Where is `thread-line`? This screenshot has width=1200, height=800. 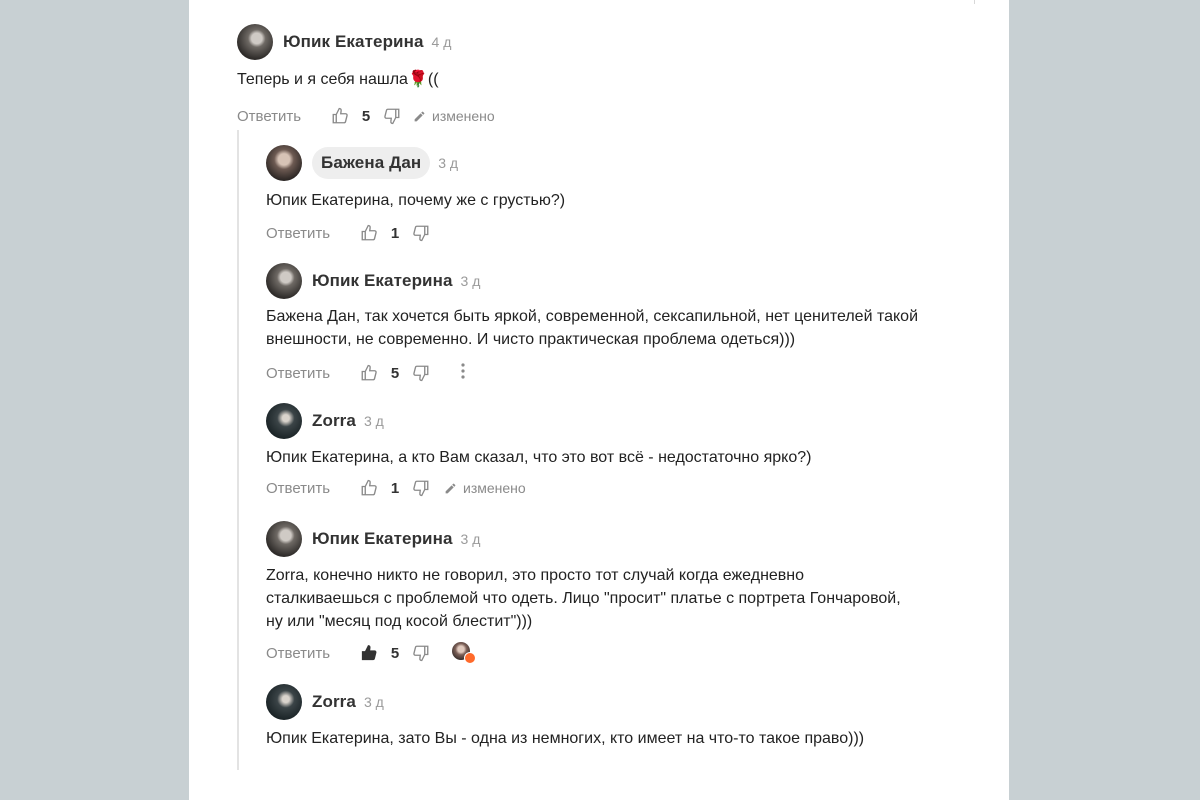
thread-line is located at coordinates (238, 450).